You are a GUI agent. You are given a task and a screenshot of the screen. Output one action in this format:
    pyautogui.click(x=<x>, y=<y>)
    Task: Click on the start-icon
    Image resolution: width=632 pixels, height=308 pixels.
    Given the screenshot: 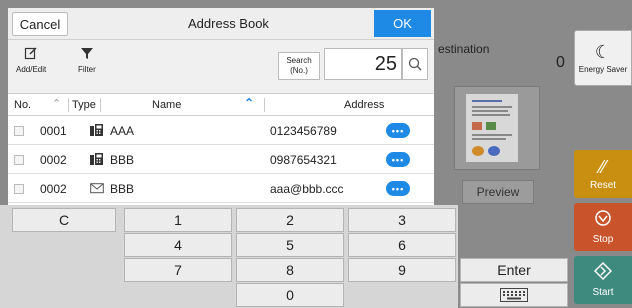 What is the action you would take?
    pyautogui.click(x=603, y=272)
    